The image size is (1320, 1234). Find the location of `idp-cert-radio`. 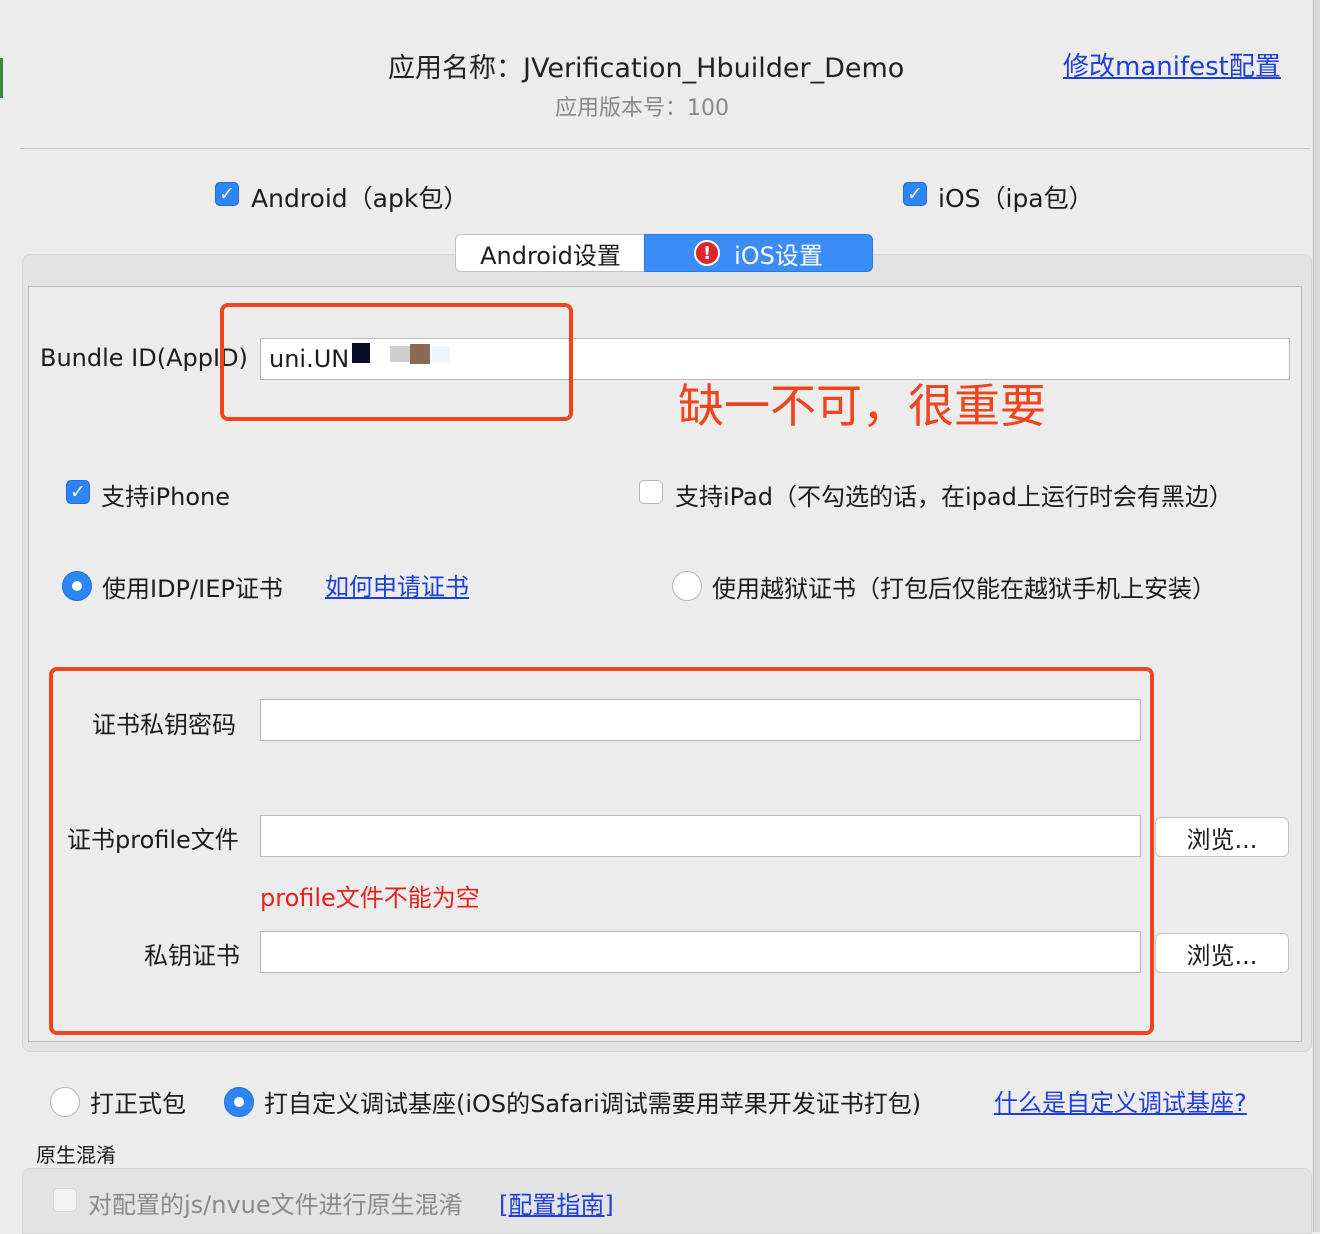

idp-cert-radio is located at coordinates (77, 586).